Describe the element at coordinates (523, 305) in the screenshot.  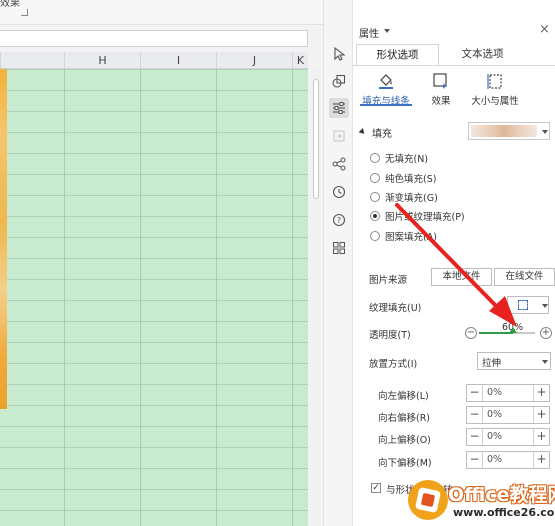
I see `texture-pattern-icon` at that location.